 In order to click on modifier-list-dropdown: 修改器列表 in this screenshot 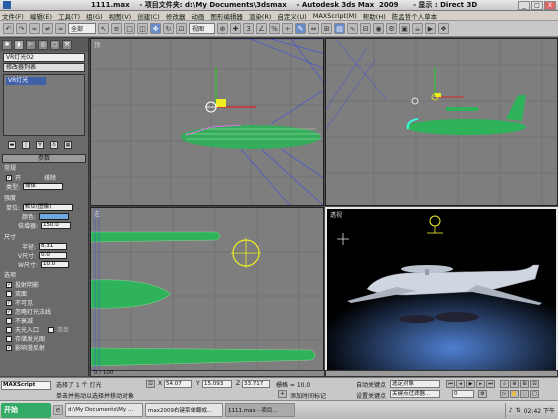, I will do `click(44, 67)`.